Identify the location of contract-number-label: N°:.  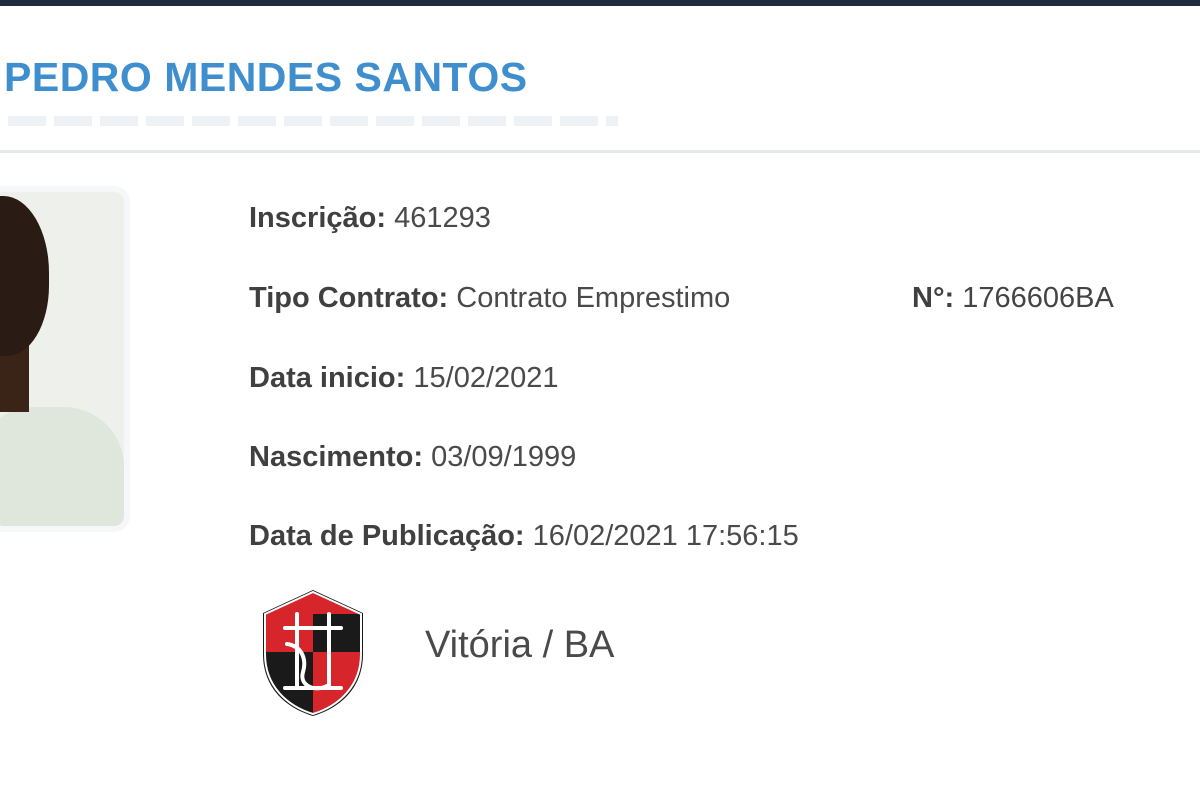
(933, 298).